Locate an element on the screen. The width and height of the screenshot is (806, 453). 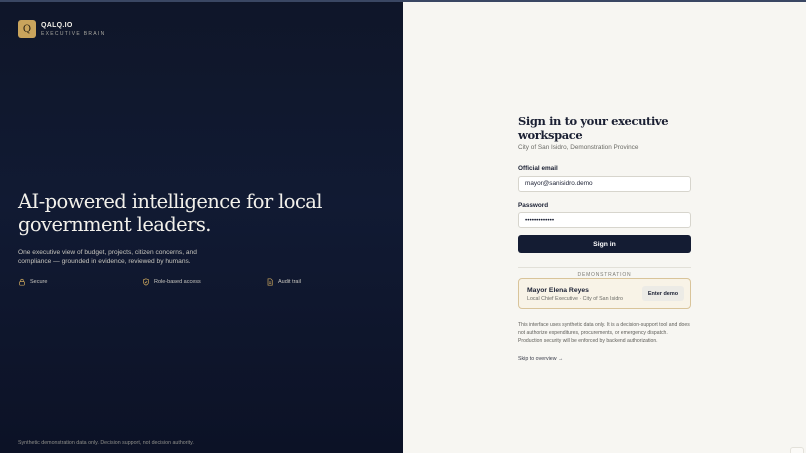
document-icon is located at coordinates (270, 282).